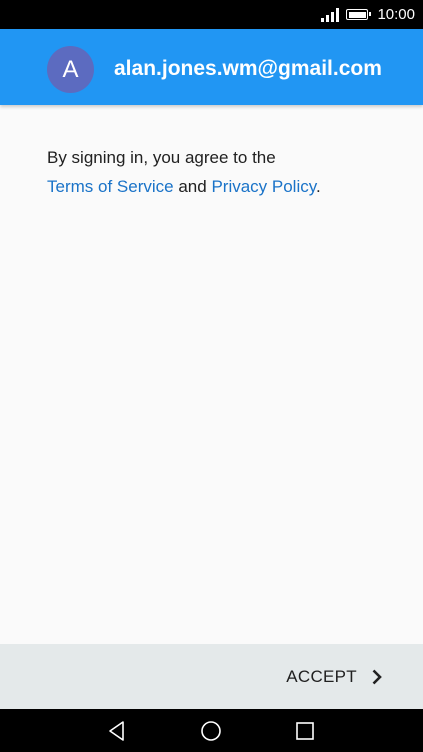 This screenshot has height=752, width=423. Describe the element at coordinates (321, 676) in the screenshot. I see `accept-label: ACCEPT` at that location.